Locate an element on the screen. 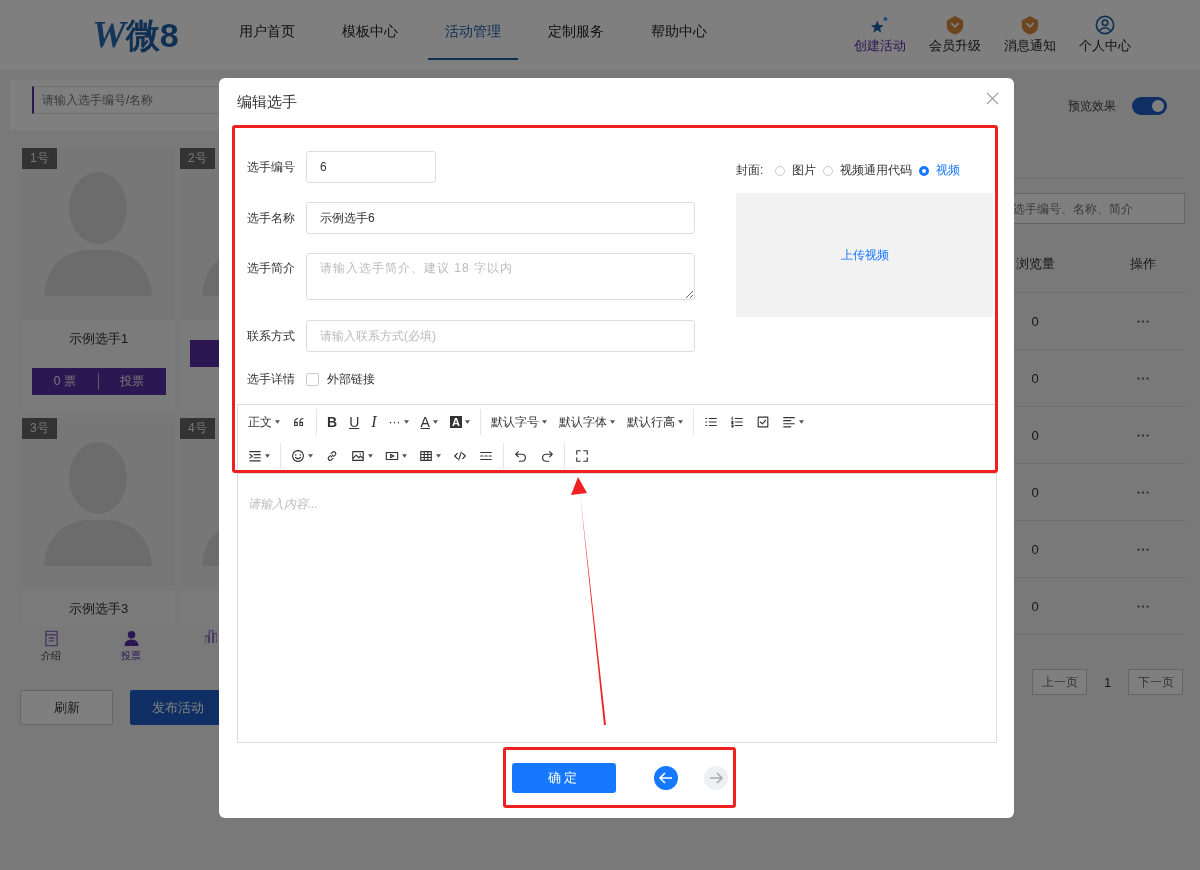 This screenshot has height=870, width=1200. vote-button: 投票 is located at coordinates (132, 381).